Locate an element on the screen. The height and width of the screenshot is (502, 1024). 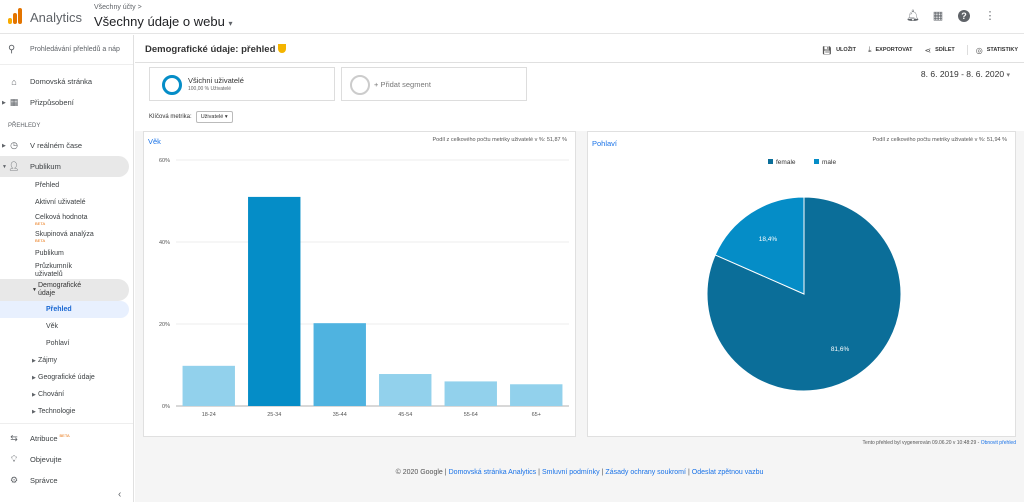
sidebar-sub-cohort: Skupinová analýza BETA is located at coordinates (66, 236).